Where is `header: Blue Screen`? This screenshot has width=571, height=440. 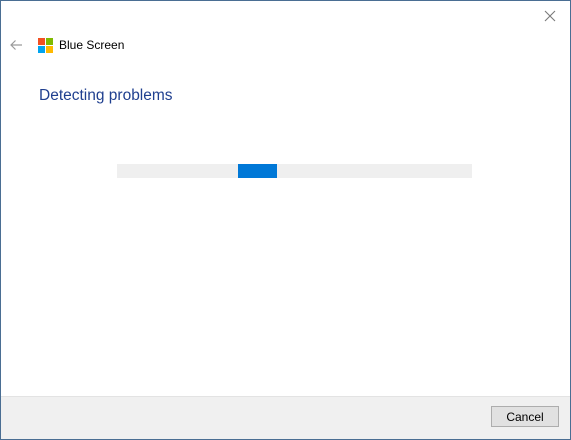
header: Blue Screen is located at coordinates (81, 45).